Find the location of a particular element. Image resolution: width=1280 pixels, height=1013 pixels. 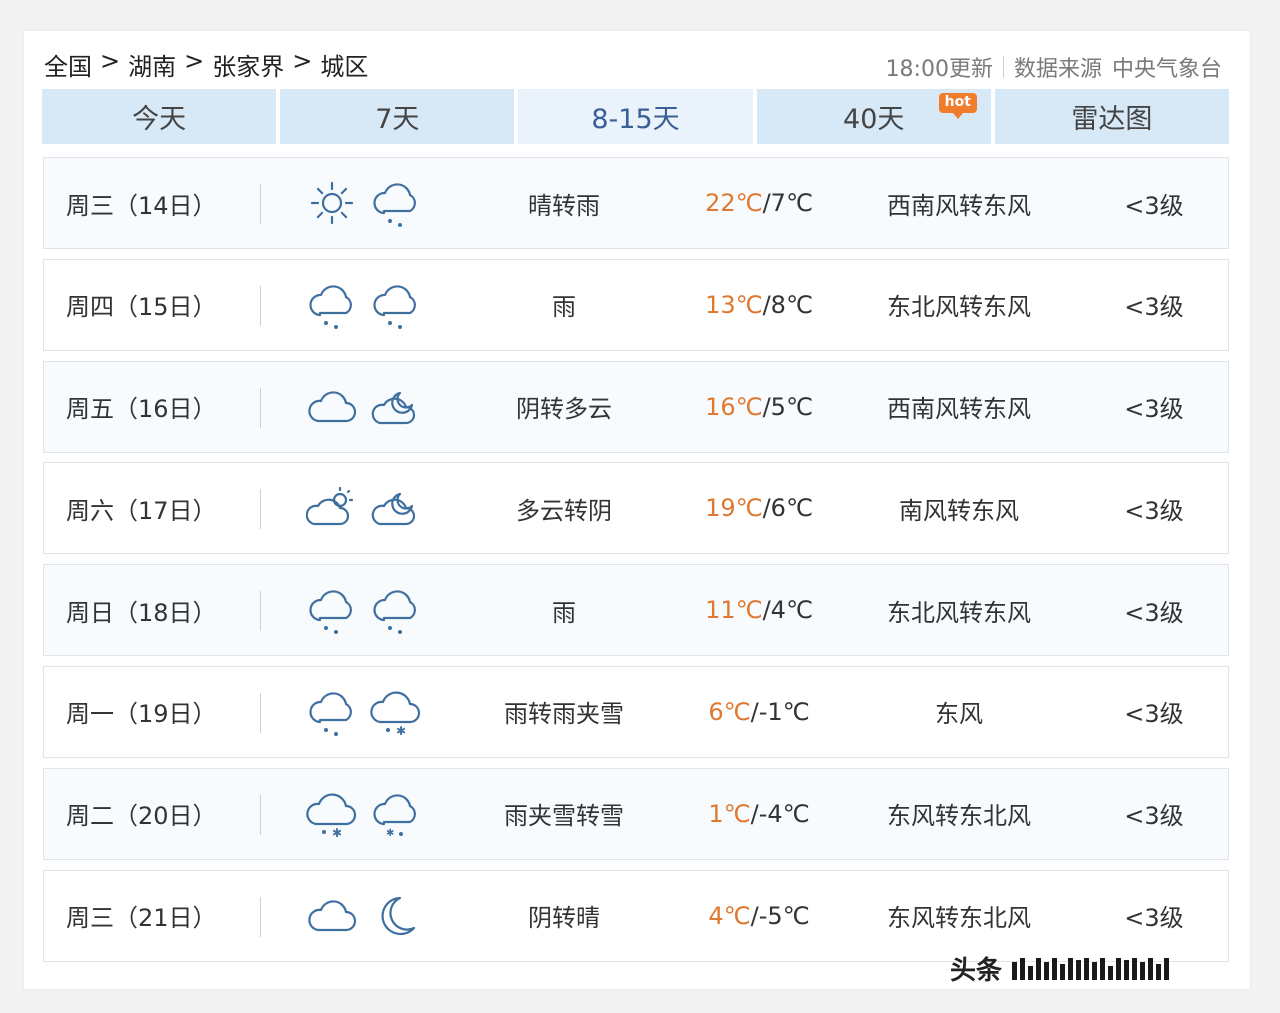

low-temp: /7℃ is located at coordinates (787, 203).